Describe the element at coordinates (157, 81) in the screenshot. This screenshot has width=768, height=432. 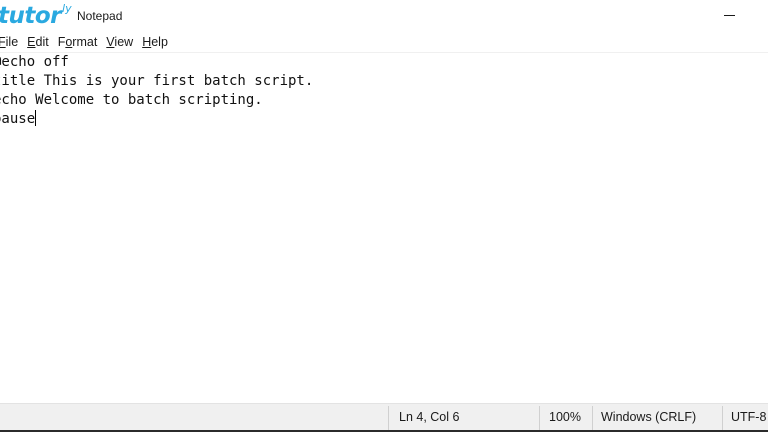
I see `editor-line: title This is your first batch script.` at that location.